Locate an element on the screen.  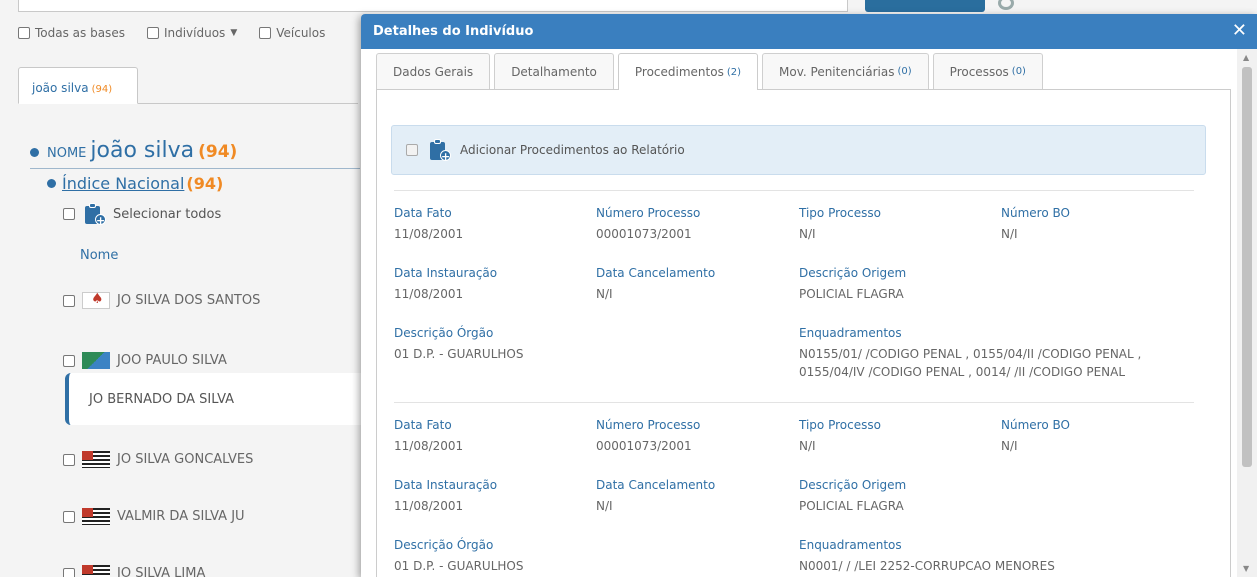
scrollbar-thumb is located at coordinates (1247, 267).